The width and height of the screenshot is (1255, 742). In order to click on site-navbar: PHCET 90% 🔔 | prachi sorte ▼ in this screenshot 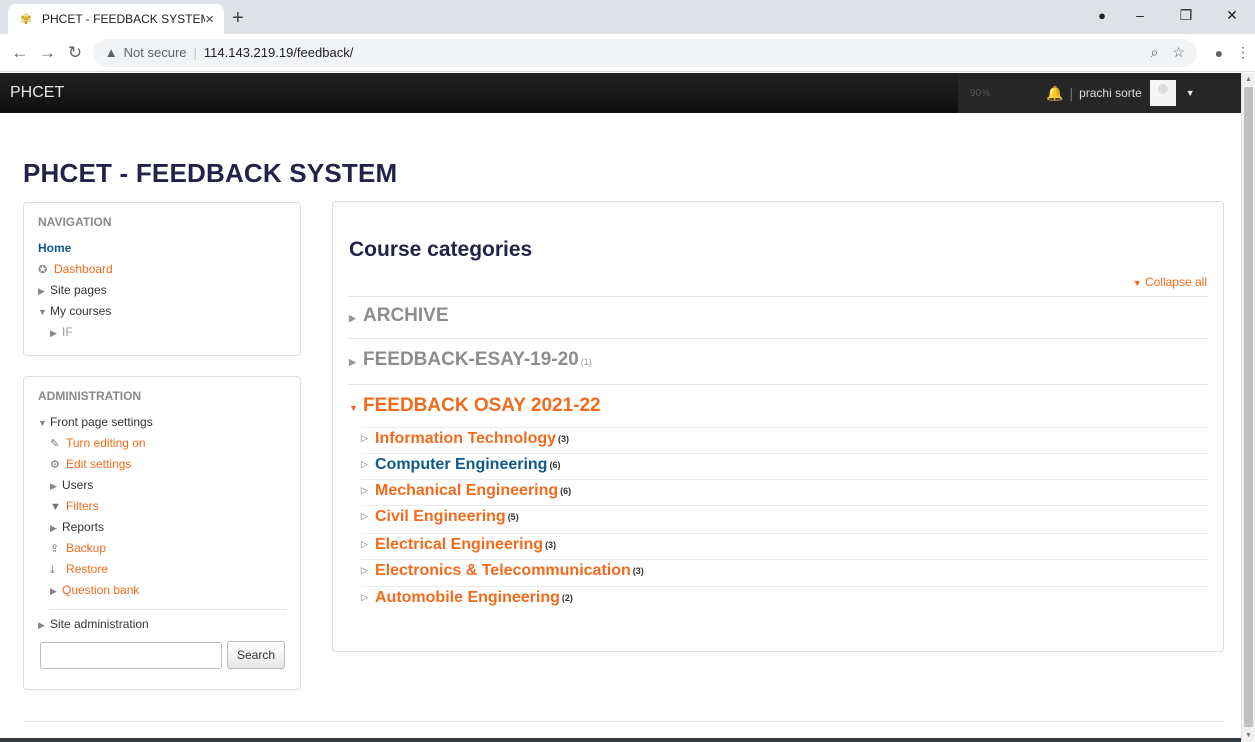, I will do `click(620, 93)`.